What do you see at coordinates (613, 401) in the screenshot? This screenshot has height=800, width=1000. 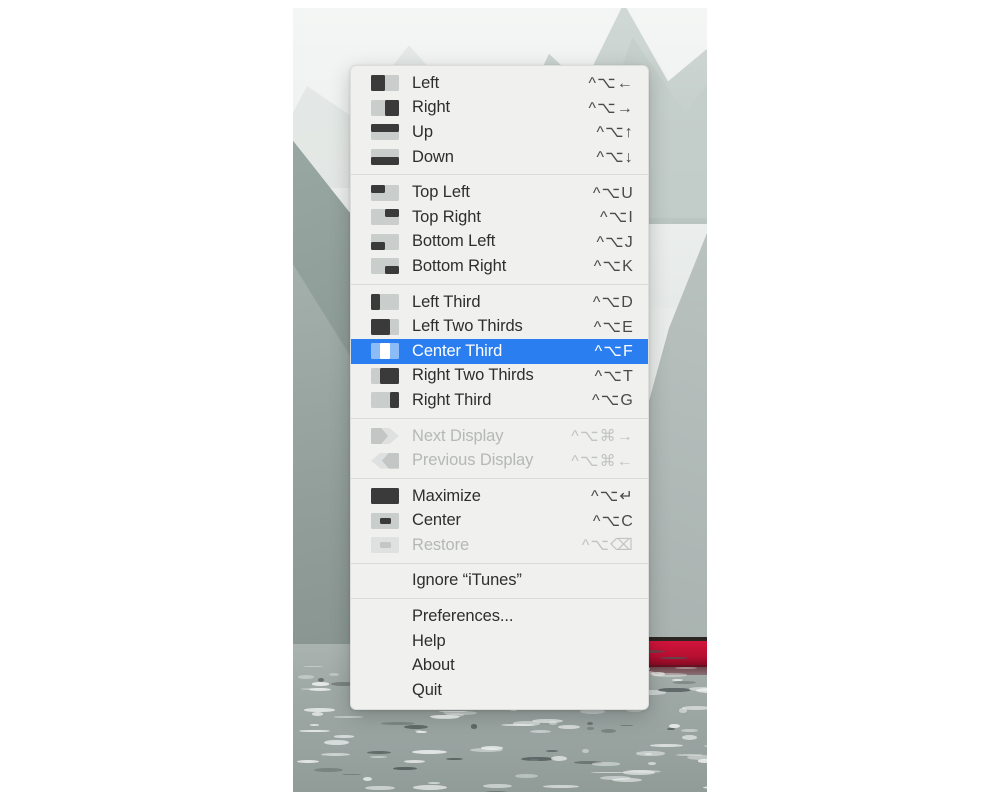 I see `menu-item-shortcut: ^⌥G` at bounding box center [613, 401].